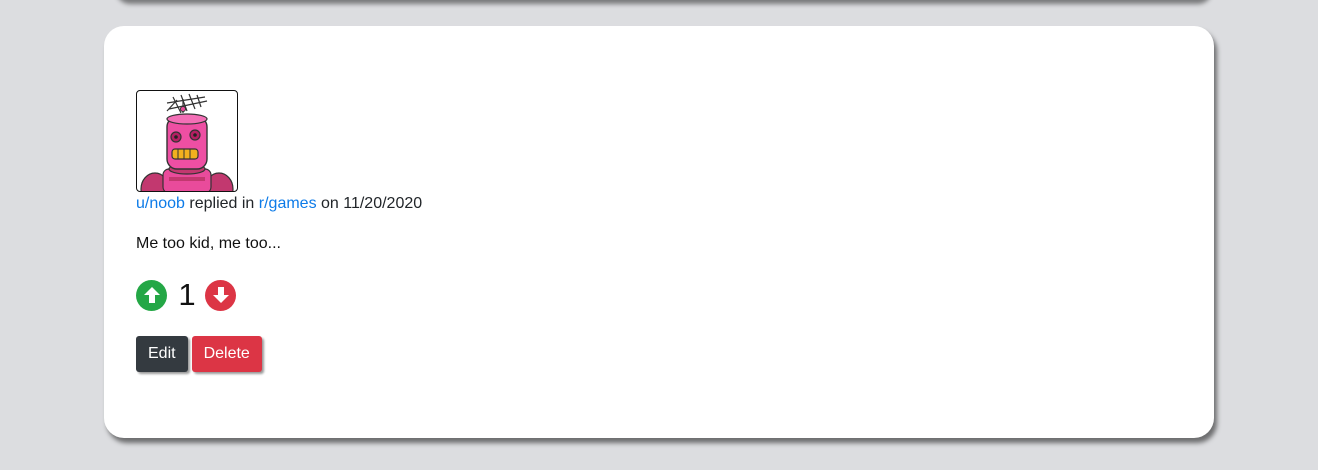 This screenshot has width=1318, height=470. Describe the element at coordinates (221, 203) in the screenshot. I see `action-text: replied in` at that location.